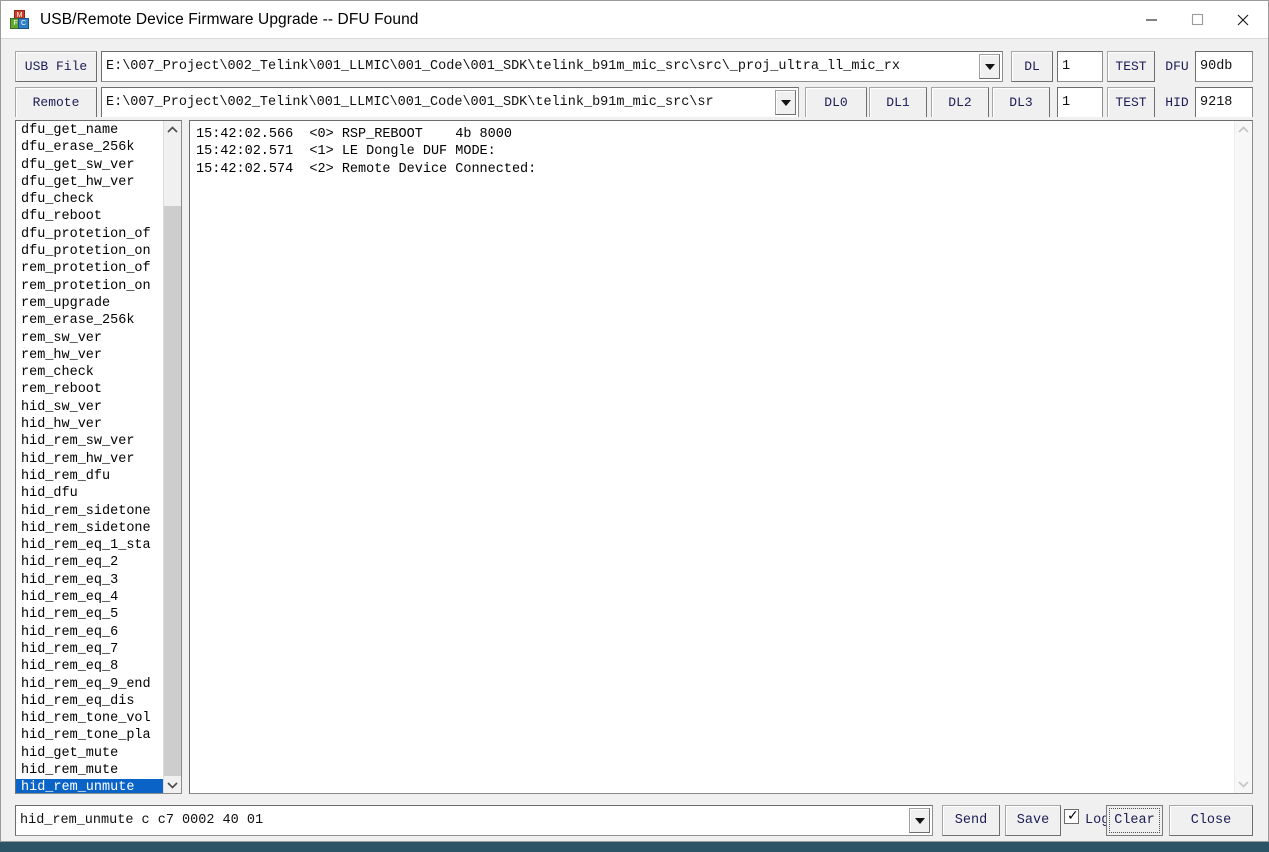 The width and height of the screenshot is (1269, 852). What do you see at coordinates (836, 102) in the screenshot?
I see `dl0-button: DL0` at bounding box center [836, 102].